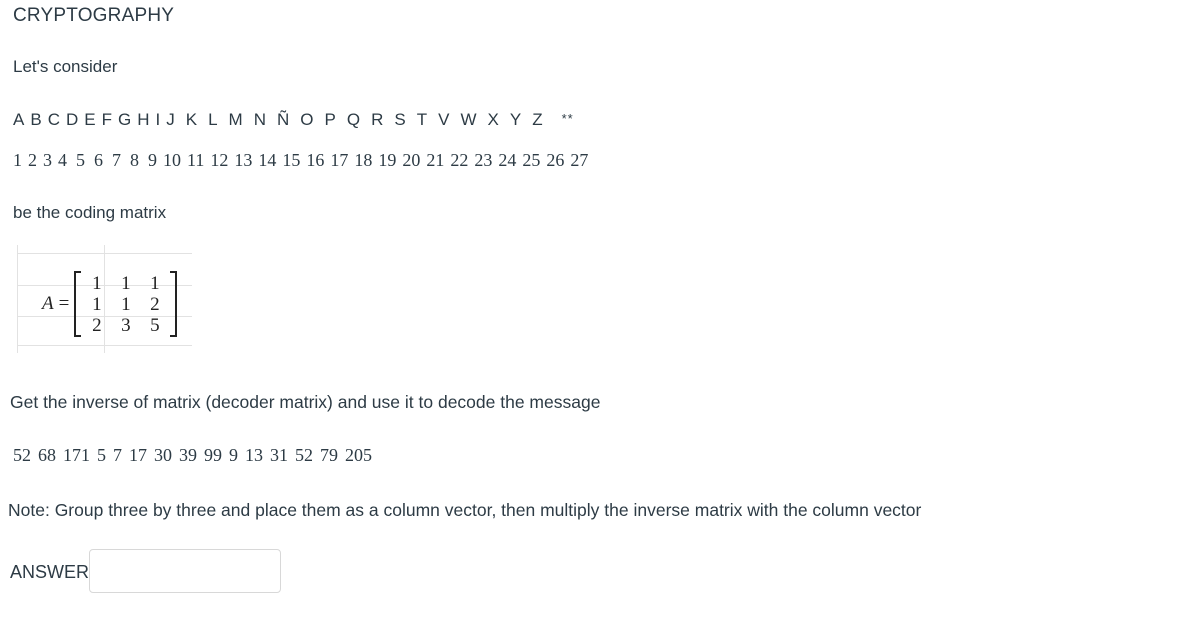 This screenshot has width=1200, height=642. What do you see at coordinates (101, 455) in the screenshot?
I see `message-number: 5` at bounding box center [101, 455].